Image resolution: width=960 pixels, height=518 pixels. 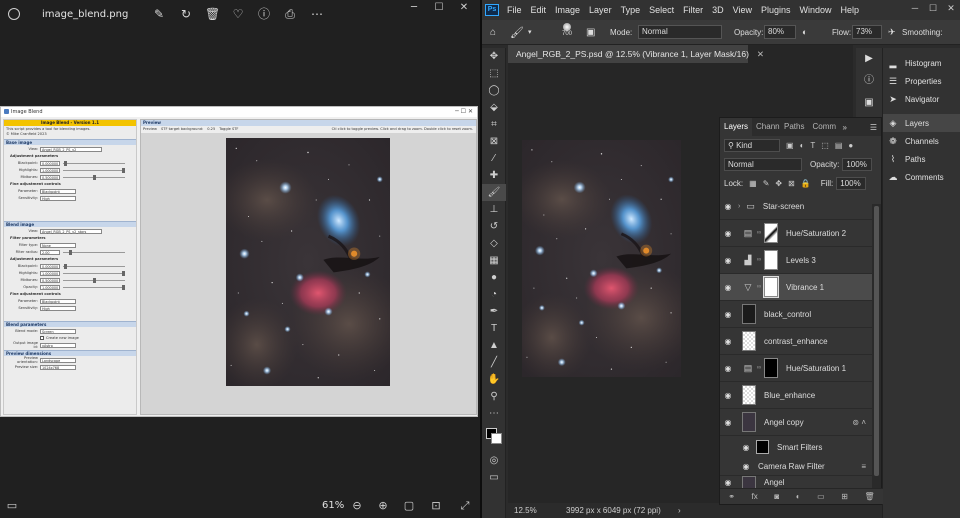 I want to click on lock-all-icon: 🔒, so click(x=806, y=183).